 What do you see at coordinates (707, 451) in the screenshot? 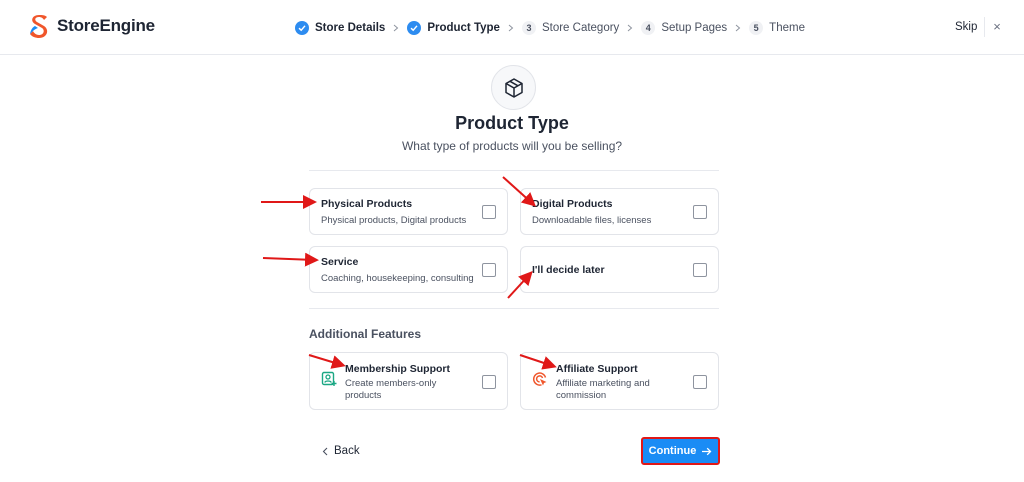
I see `arrow-right-icon` at bounding box center [707, 451].